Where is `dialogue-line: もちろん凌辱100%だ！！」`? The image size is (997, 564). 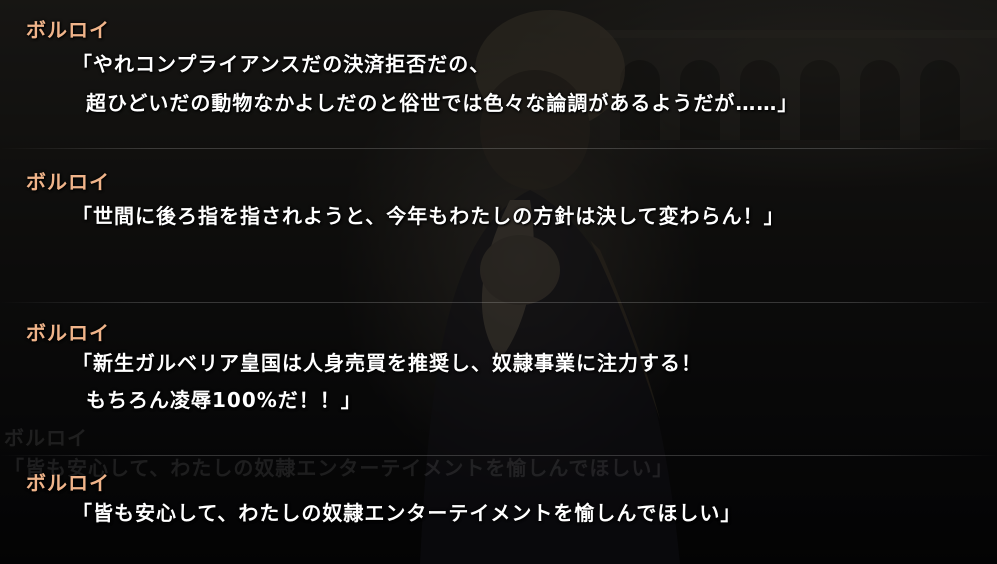
dialogue-line: もちろん凌辱100%だ！！」 is located at coordinates (224, 400).